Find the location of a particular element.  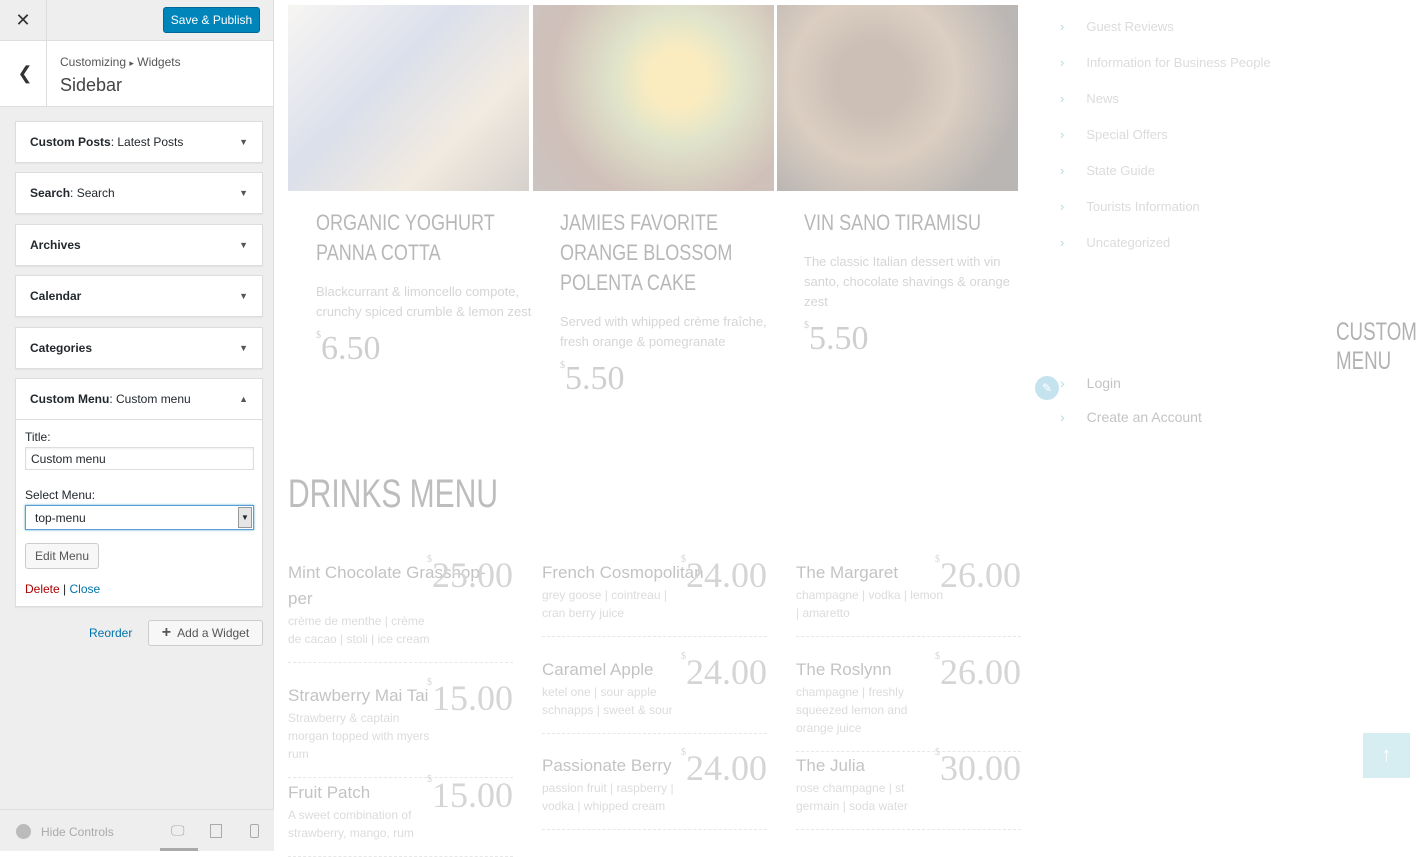

close-link: Close is located at coordinates (85, 589).